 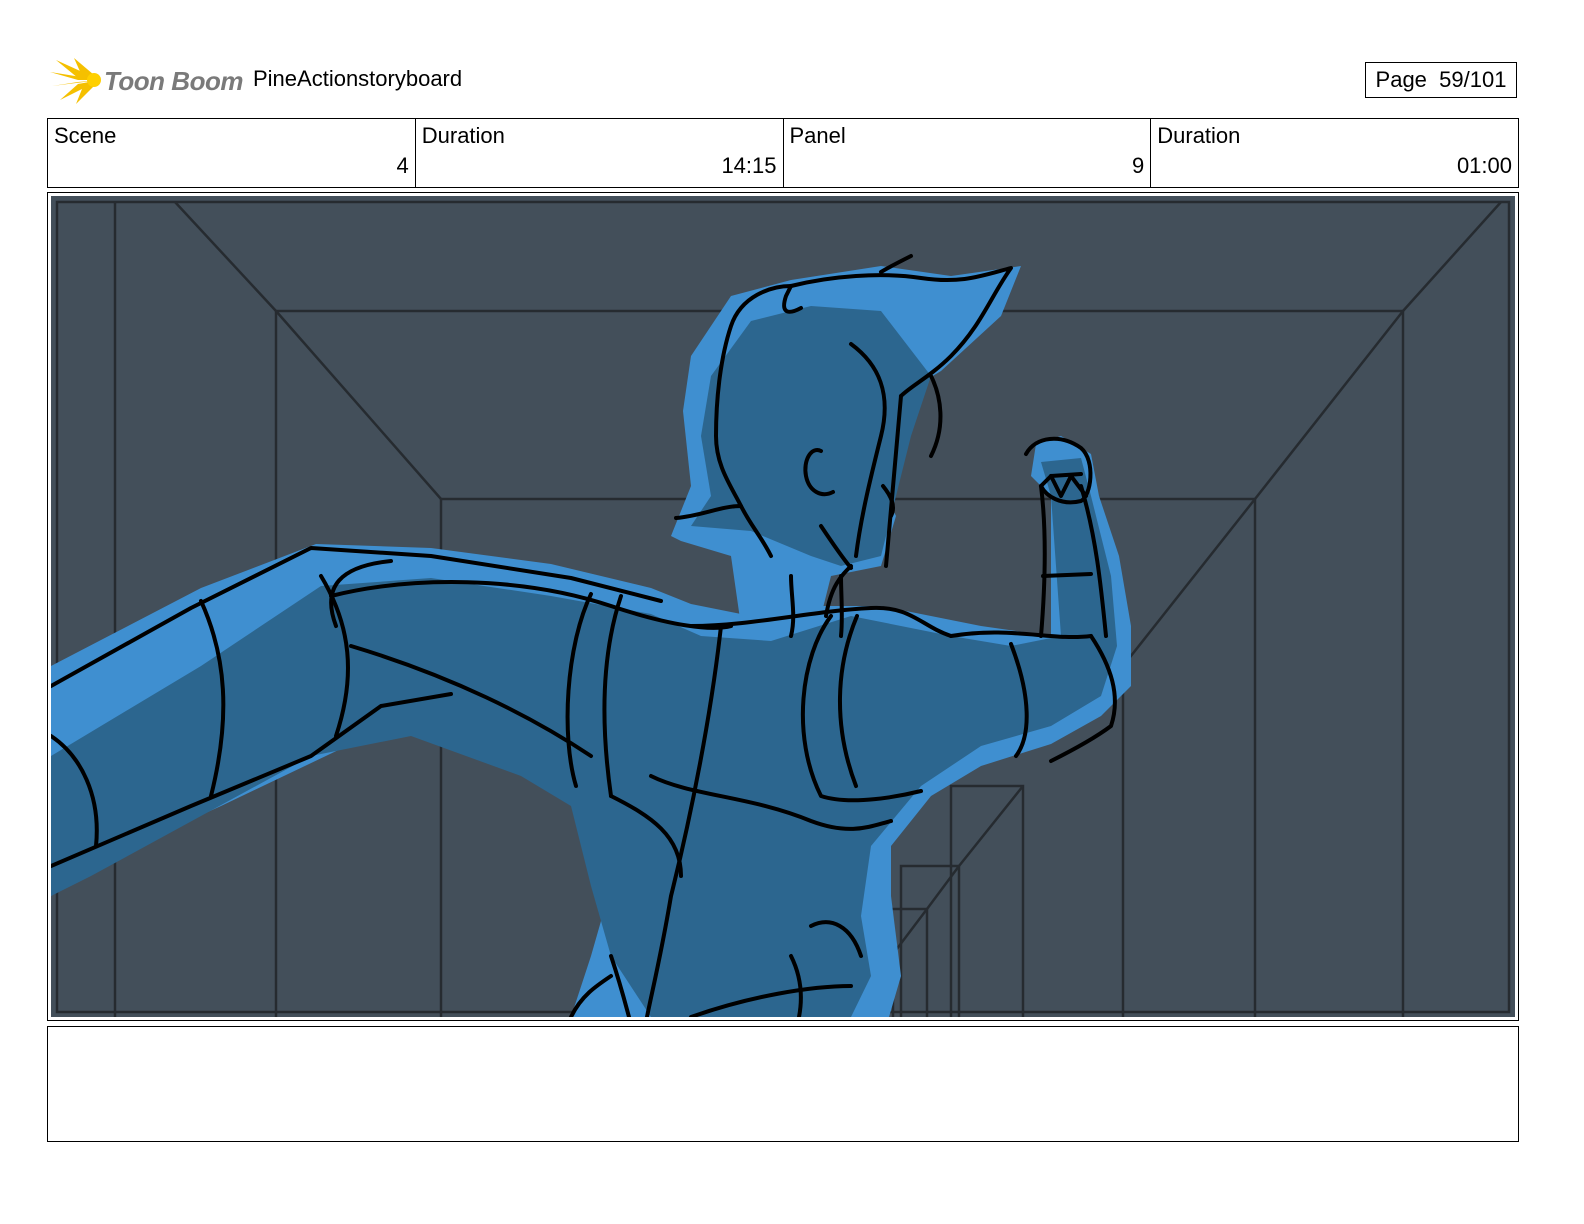 I want to click on logo-text: Toon Boom, so click(x=173, y=81).